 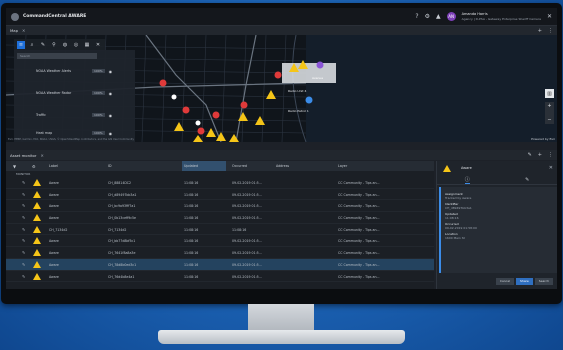 What do you see at coordinates (527, 180) in the screenshot?
I see `tab-edit-icon: ✎` at bounding box center [527, 180].